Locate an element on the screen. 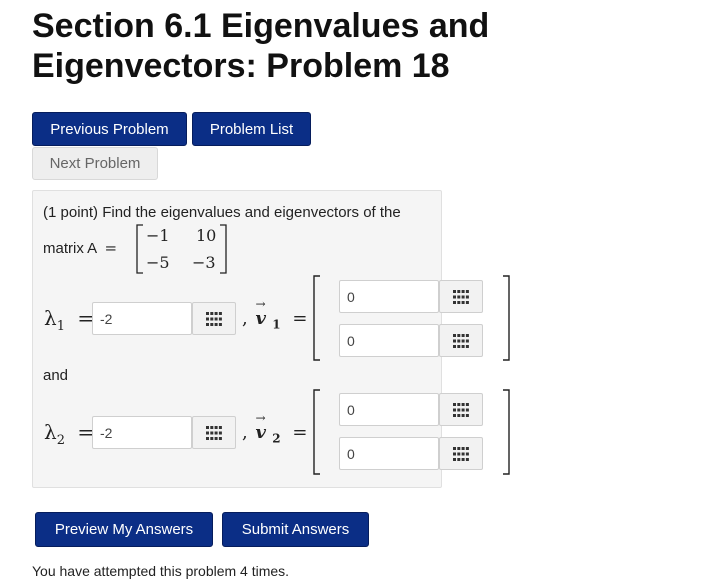 This screenshot has width=720, height=579. v2-comma: , is located at coordinates (245, 432).